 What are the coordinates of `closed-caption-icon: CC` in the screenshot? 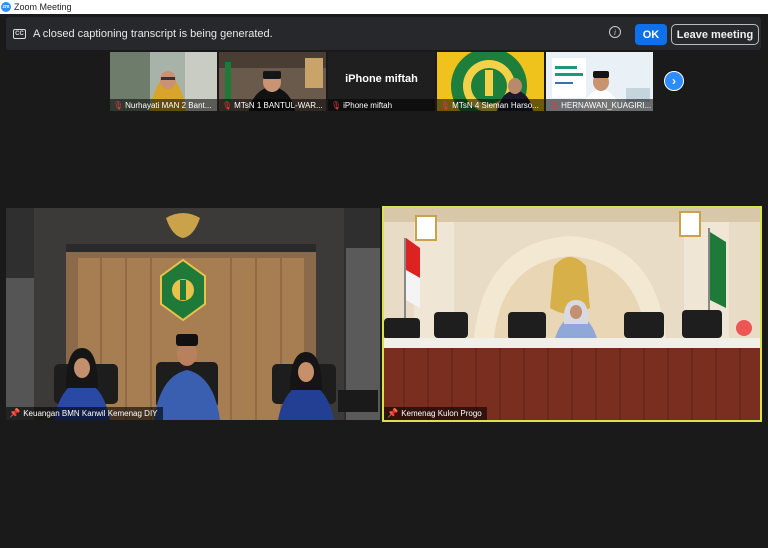 It's located at (19, 33).